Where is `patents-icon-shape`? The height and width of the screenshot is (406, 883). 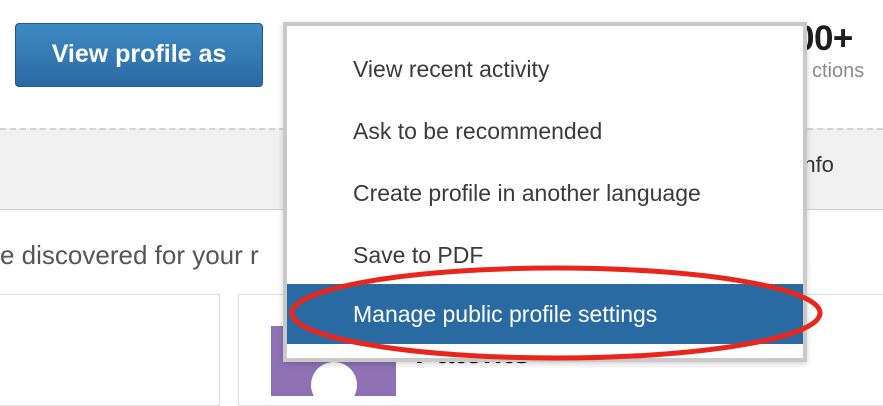
patents-icon-shape is located at coordinates (334, 379).